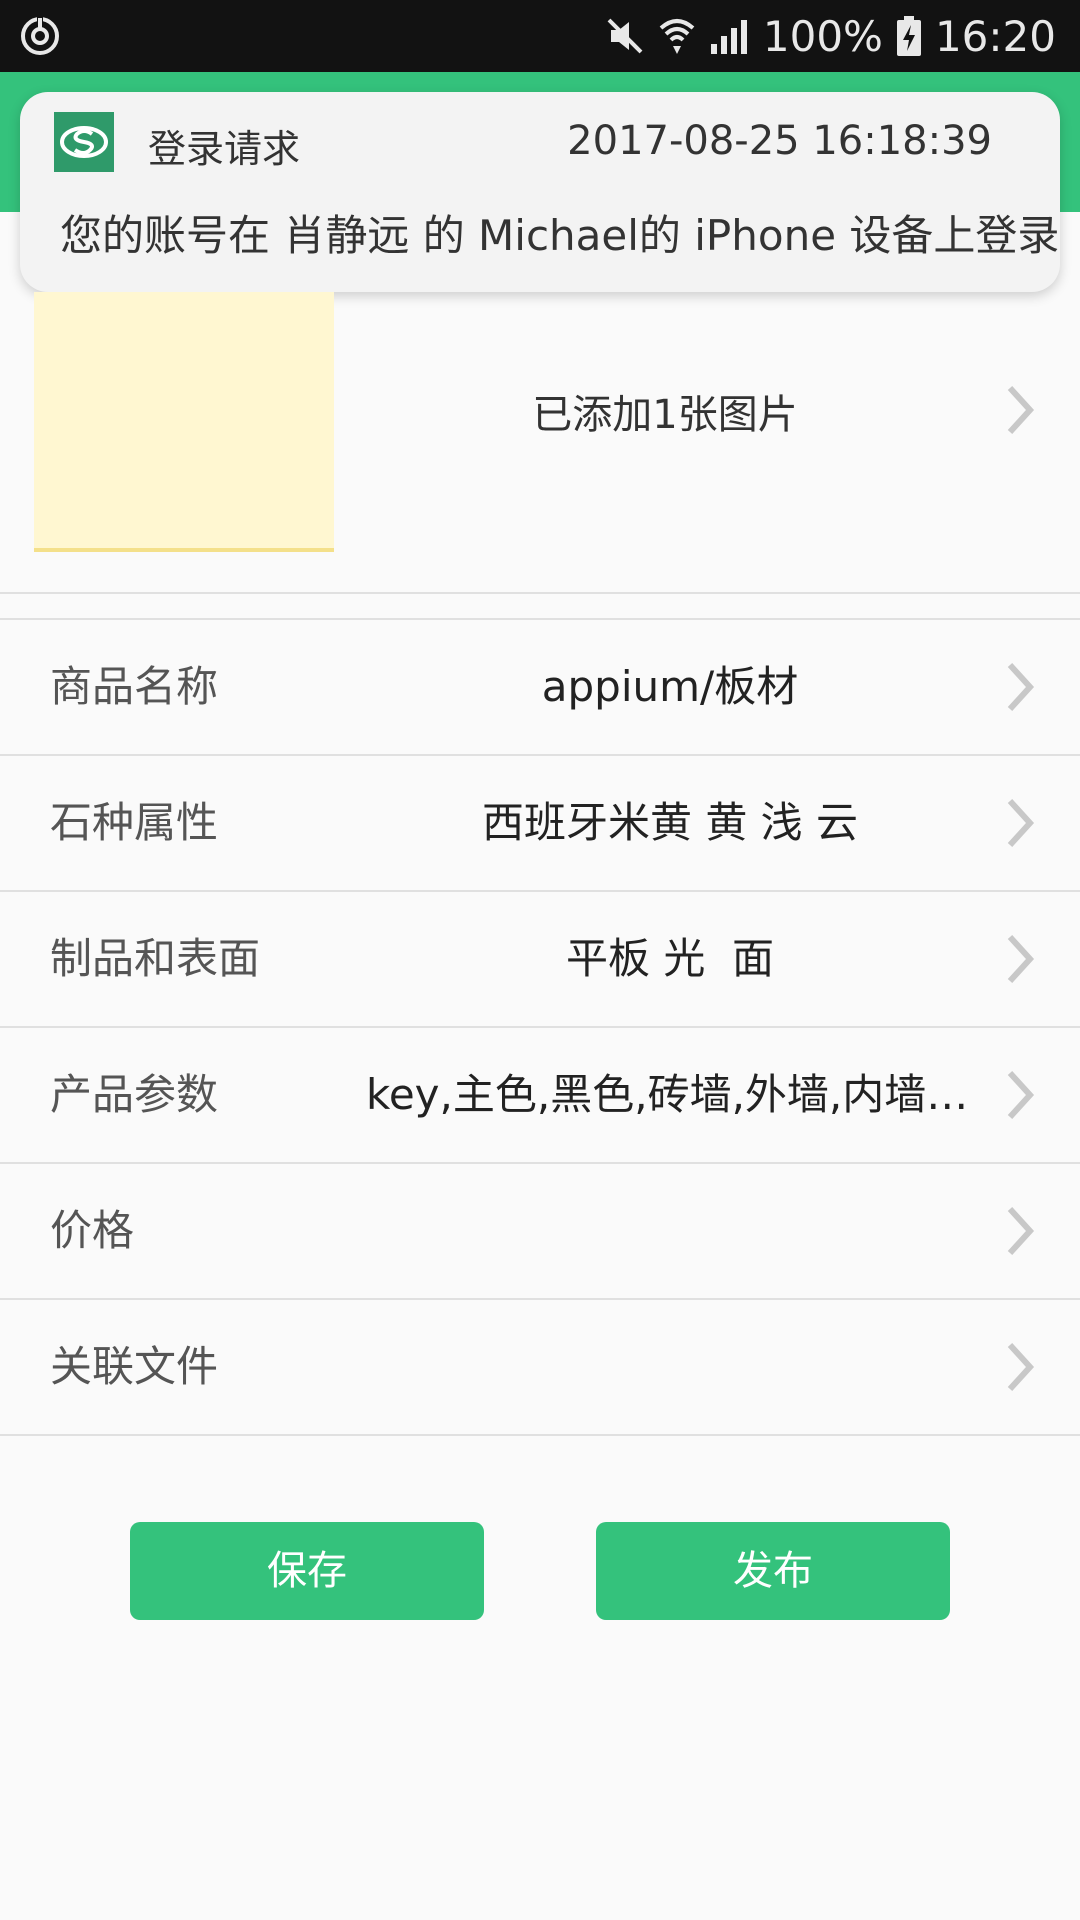 The height and width of the screenshot is (1920, 1080). What do you see at coordinates (540, 959) in the screenshot?
I see `field-row-product-surface: 制品和表面 平板 光 面` at bounding box center [540, 959].